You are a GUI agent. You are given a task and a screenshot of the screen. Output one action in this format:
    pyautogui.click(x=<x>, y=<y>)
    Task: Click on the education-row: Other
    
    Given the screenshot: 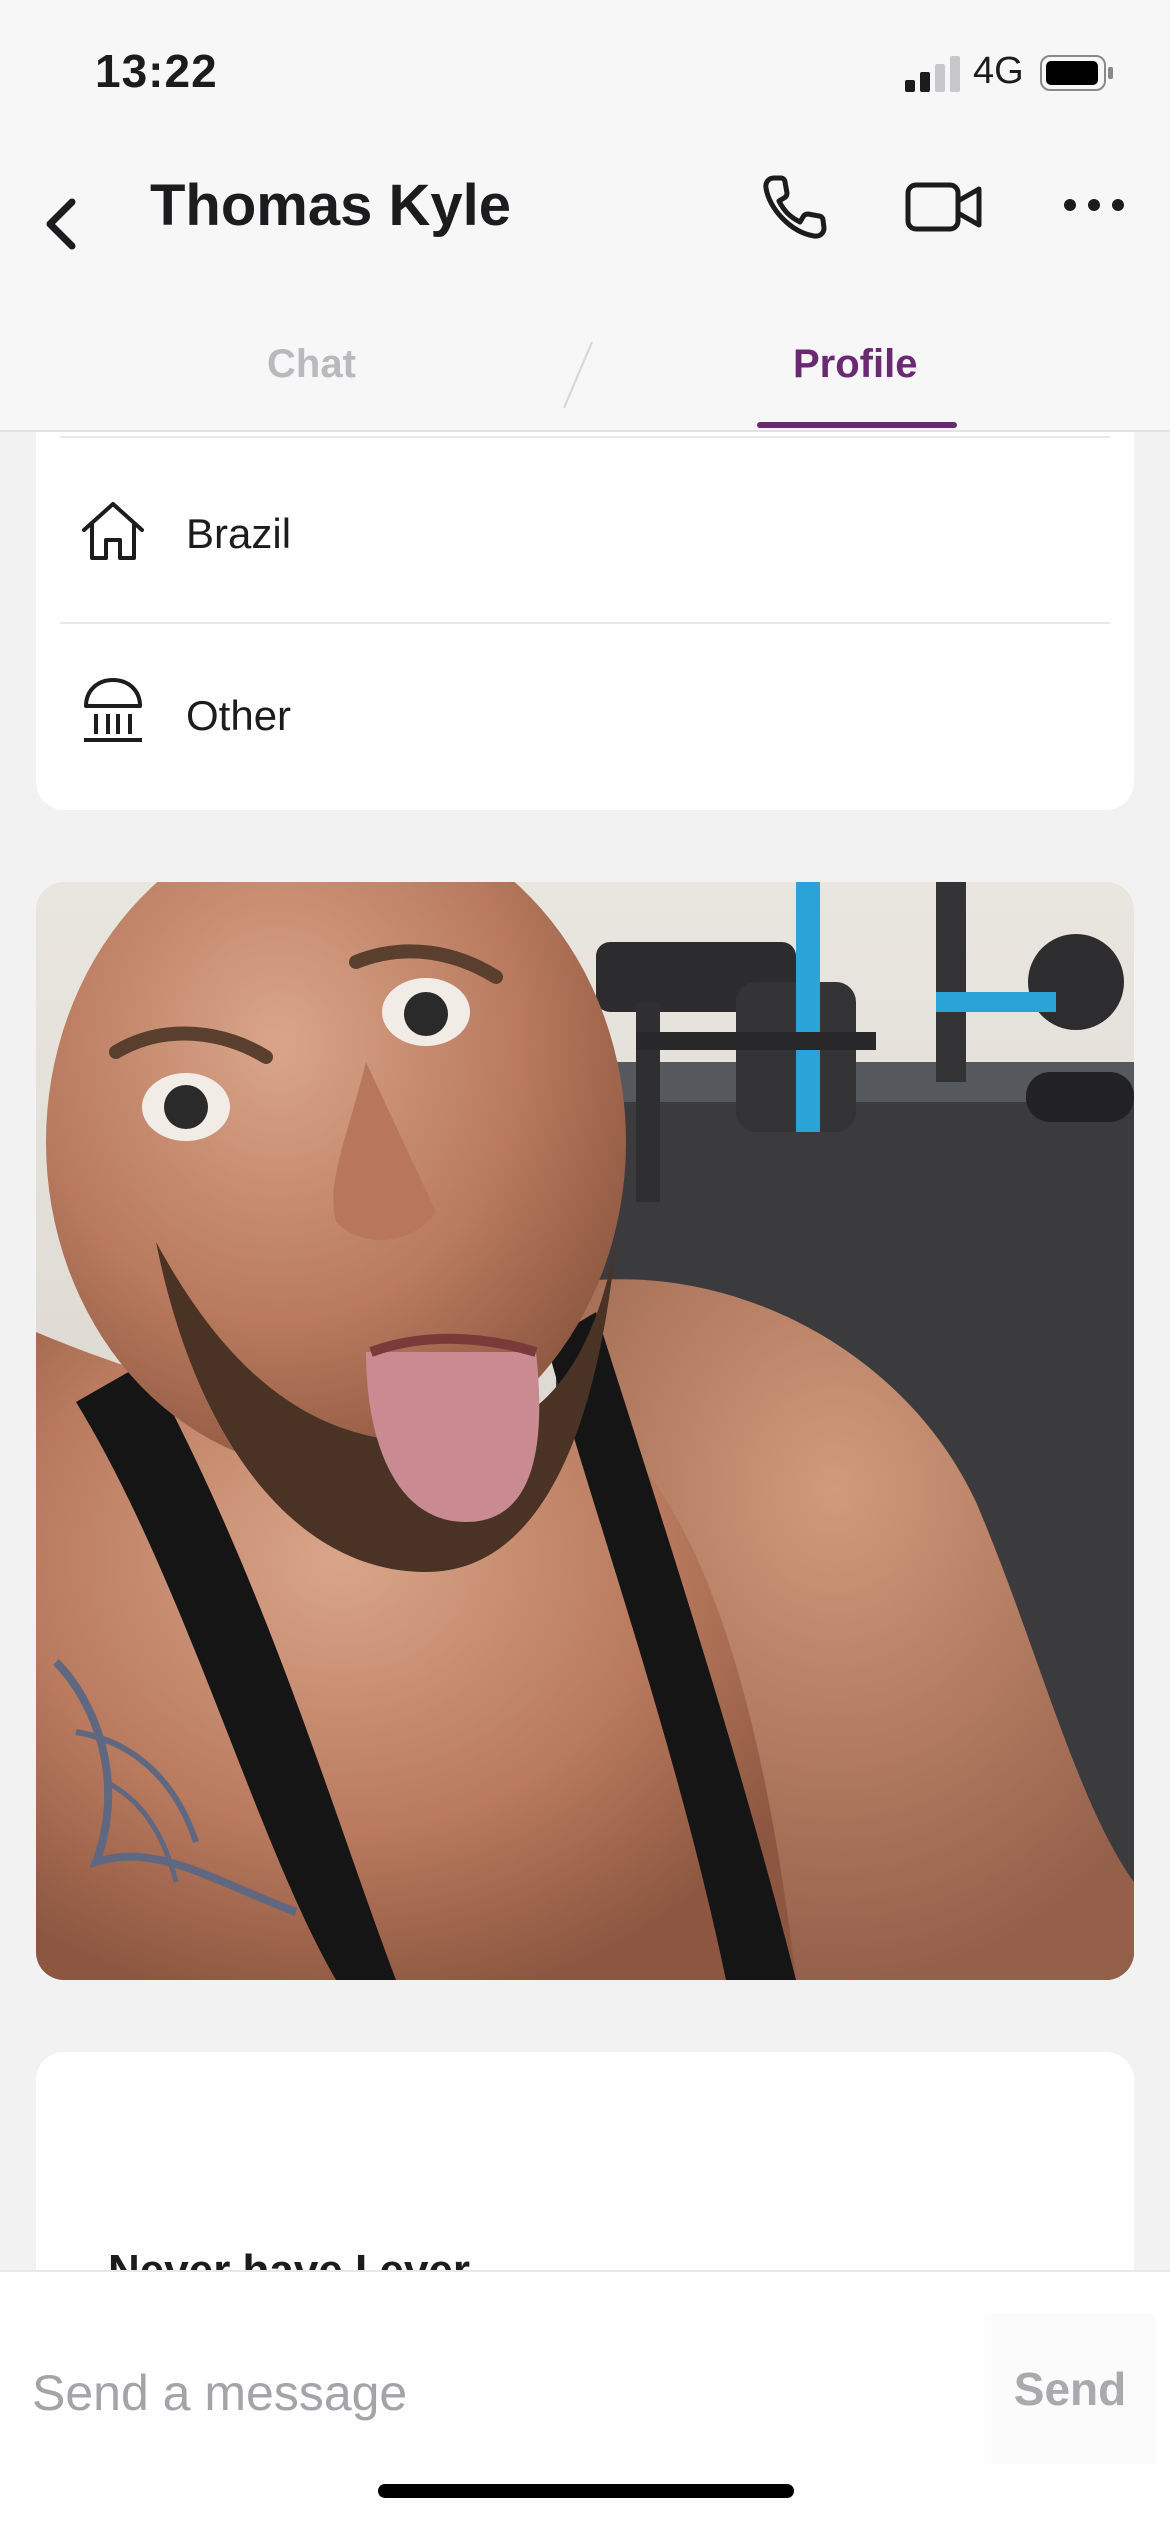 What is the action you would take?
    pyautogui.click(x=585, y=717)
    